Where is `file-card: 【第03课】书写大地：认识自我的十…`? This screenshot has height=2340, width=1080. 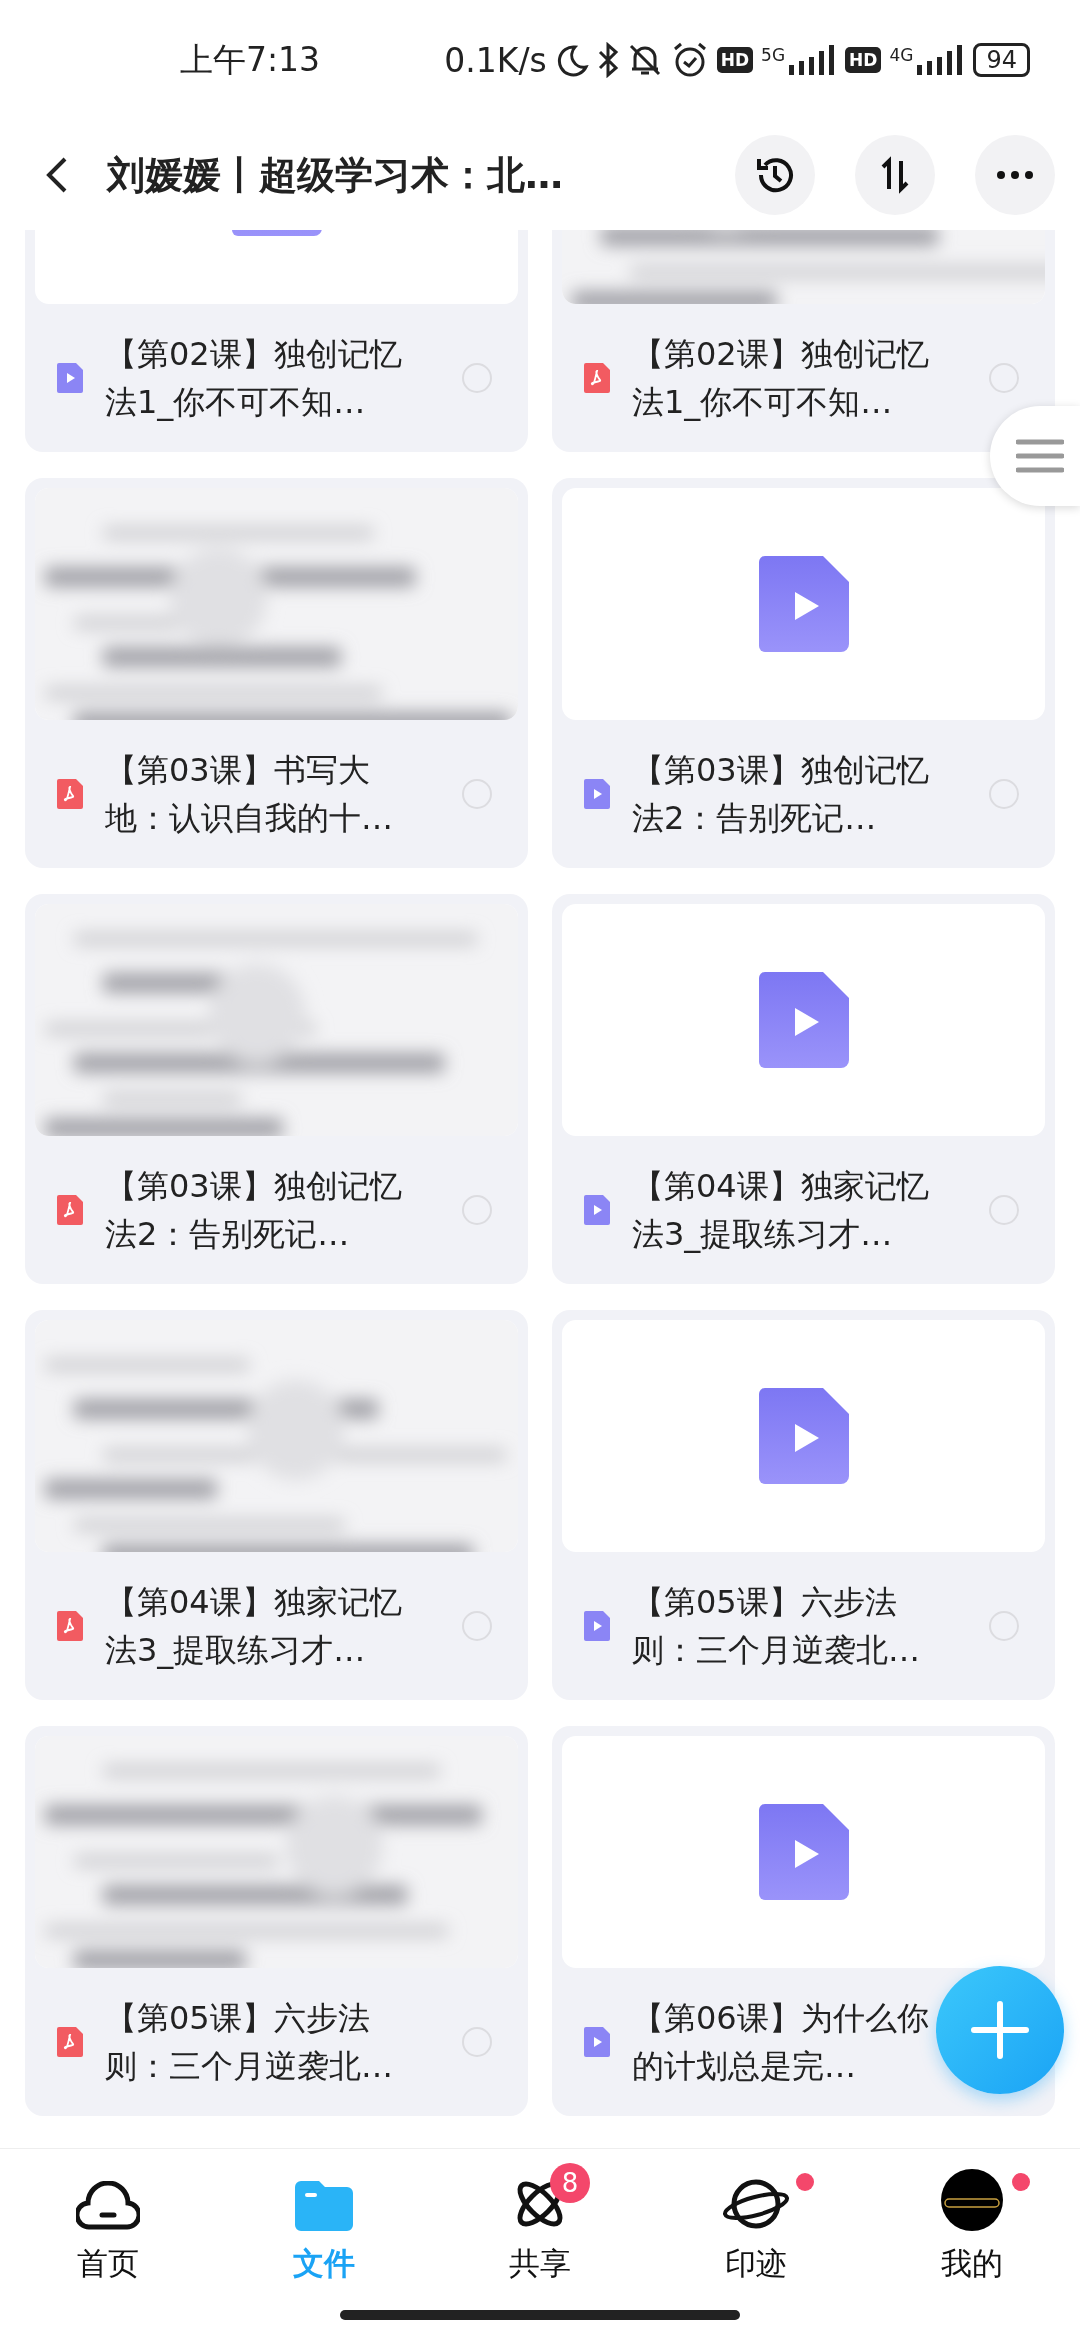
file-card: 【第03课】书写大地：认识自我的十… is located at coordinates (276, 673).